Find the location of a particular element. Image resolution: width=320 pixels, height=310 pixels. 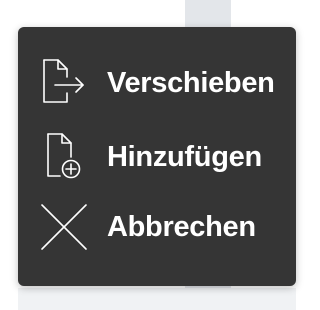

menu-item-label: Hinzufügen is located at coordinates (184, 156).